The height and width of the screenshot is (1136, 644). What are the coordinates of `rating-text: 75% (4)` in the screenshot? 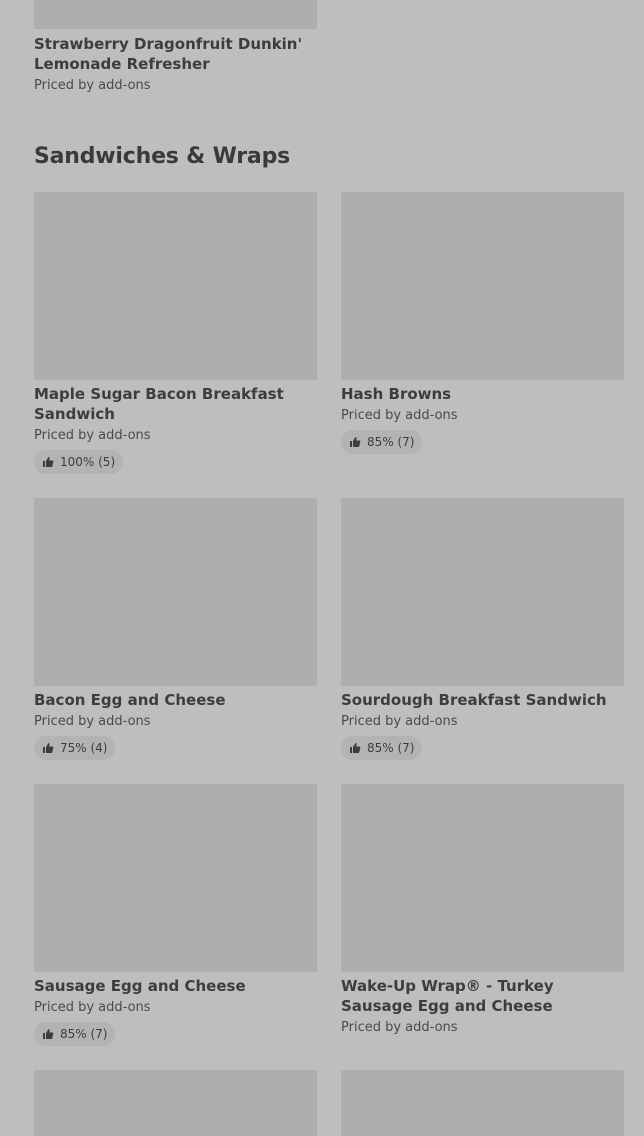 It's located at (84, 748).